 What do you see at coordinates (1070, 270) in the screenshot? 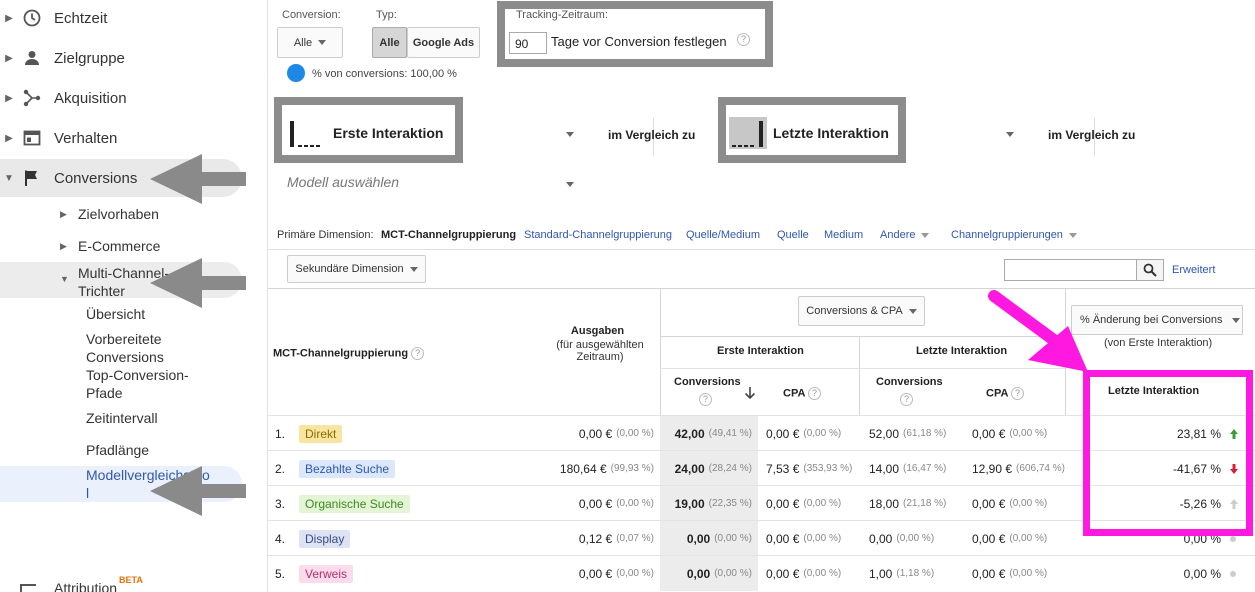
I see `table-search-input` at bounding box center [1070, 270].